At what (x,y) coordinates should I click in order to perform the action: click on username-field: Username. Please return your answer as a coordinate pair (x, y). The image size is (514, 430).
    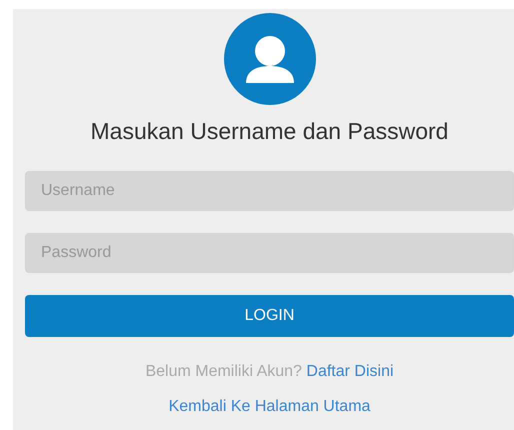
    Looking at the image, I should click on (269, 191).